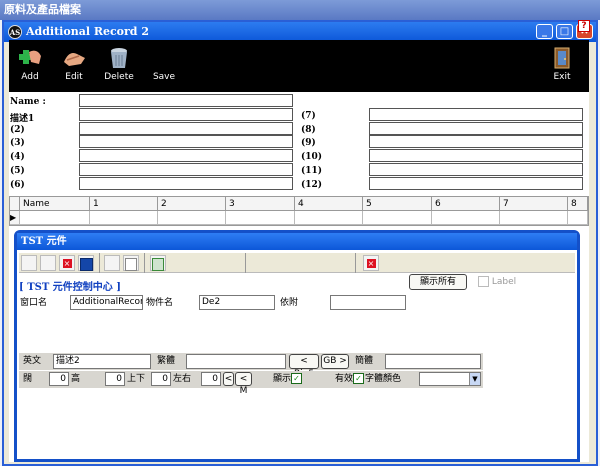 The width and height of the screenshot is (600, 466). Describe the element at coordinates (55, 204) in the screenshot. I see `grid-header-name: Name` at that location.